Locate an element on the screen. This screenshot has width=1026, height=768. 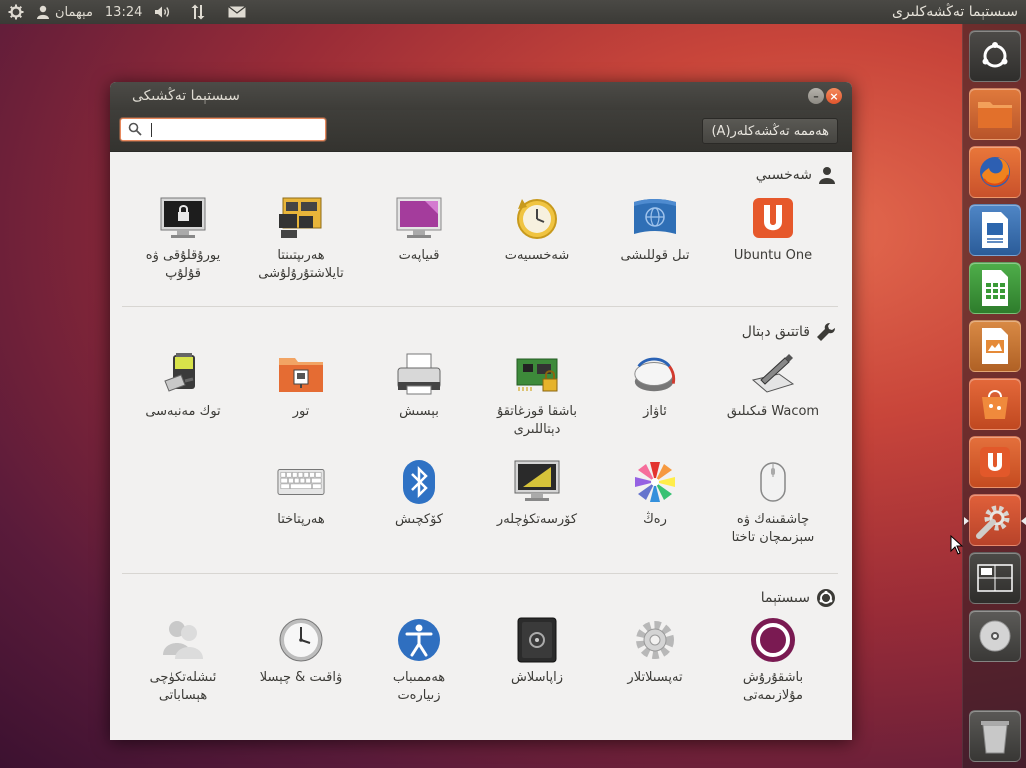
firefox-icon is located at coordinates (995, 172).